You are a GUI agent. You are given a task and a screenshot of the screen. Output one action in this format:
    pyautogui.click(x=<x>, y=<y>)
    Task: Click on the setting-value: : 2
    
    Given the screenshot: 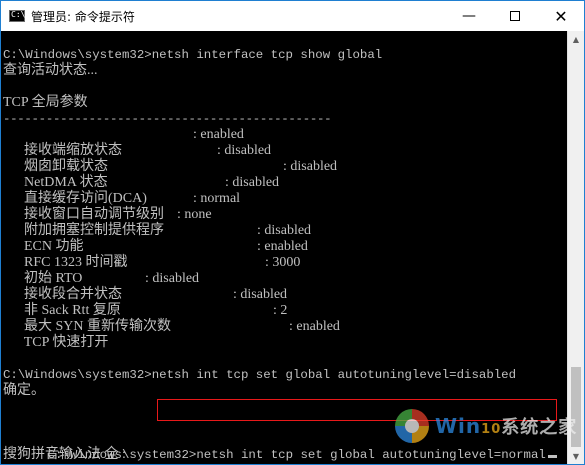 What is the action you would take?
    pyautogui.click(x=280, y=310)
    